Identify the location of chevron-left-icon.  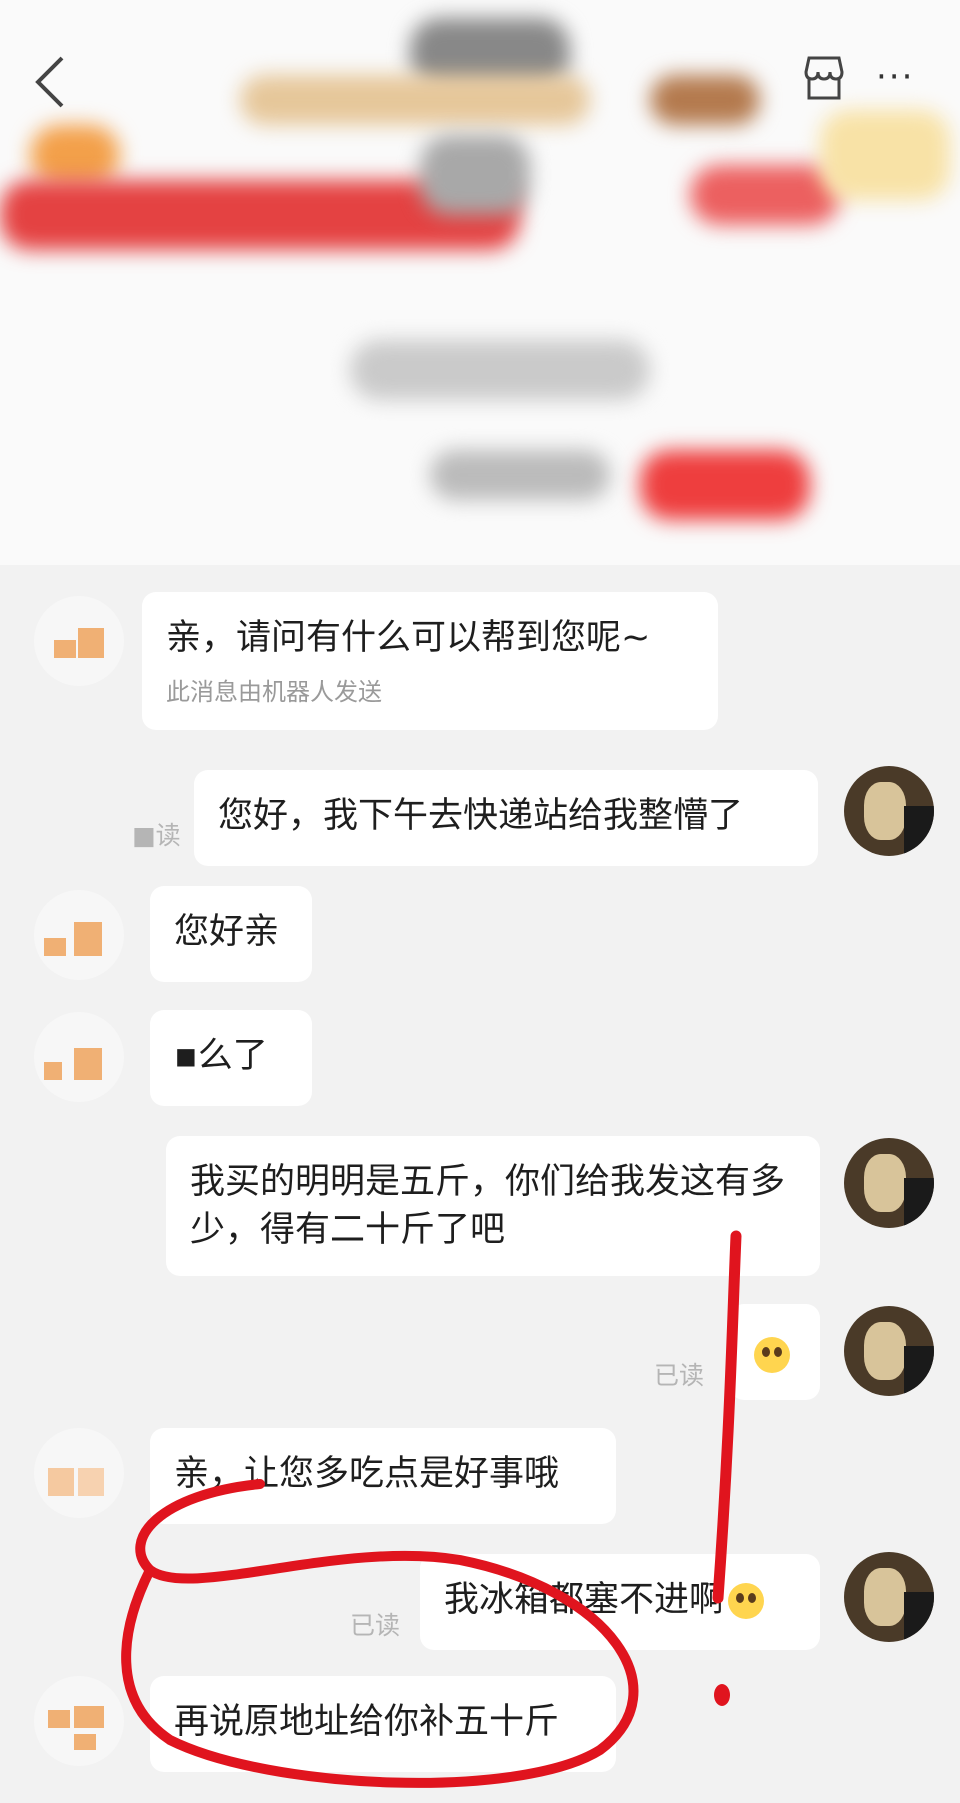
(49, 82).